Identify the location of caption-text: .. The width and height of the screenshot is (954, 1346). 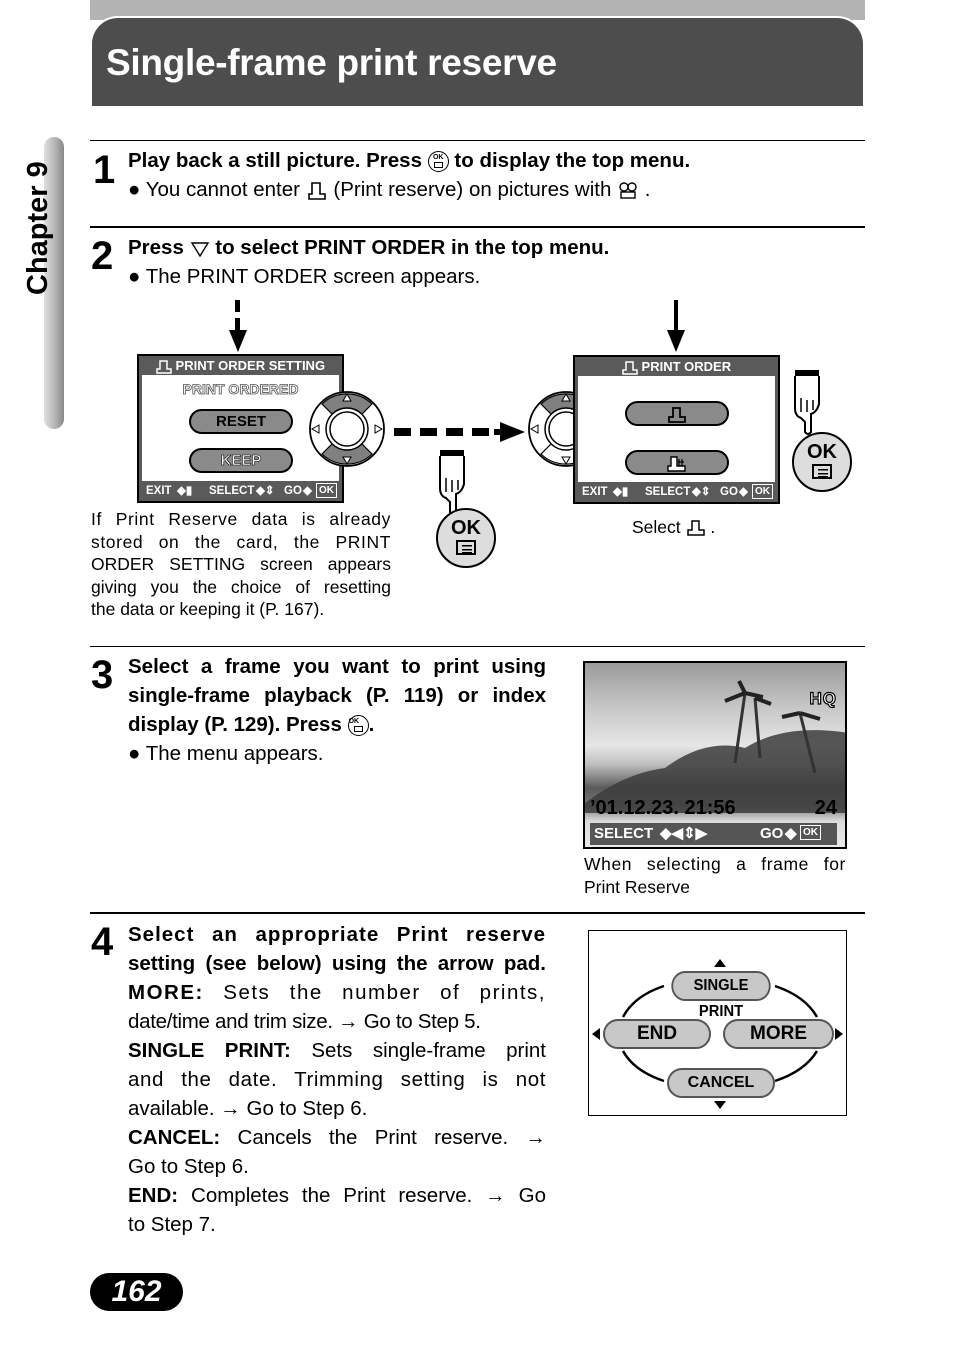
(713, 527).